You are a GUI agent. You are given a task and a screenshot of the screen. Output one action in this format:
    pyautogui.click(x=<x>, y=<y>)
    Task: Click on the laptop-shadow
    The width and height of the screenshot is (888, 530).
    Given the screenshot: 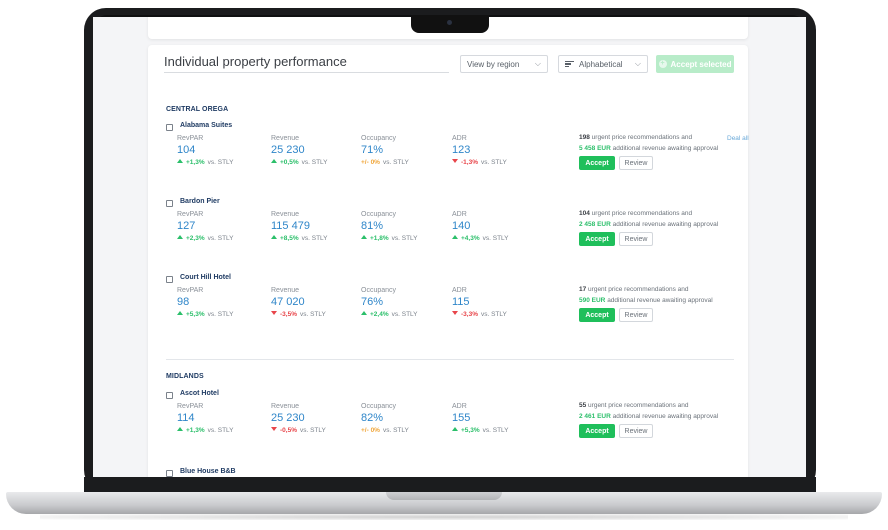 What is the action you would take?
    pyautogui.click(x=444, y=517)
    